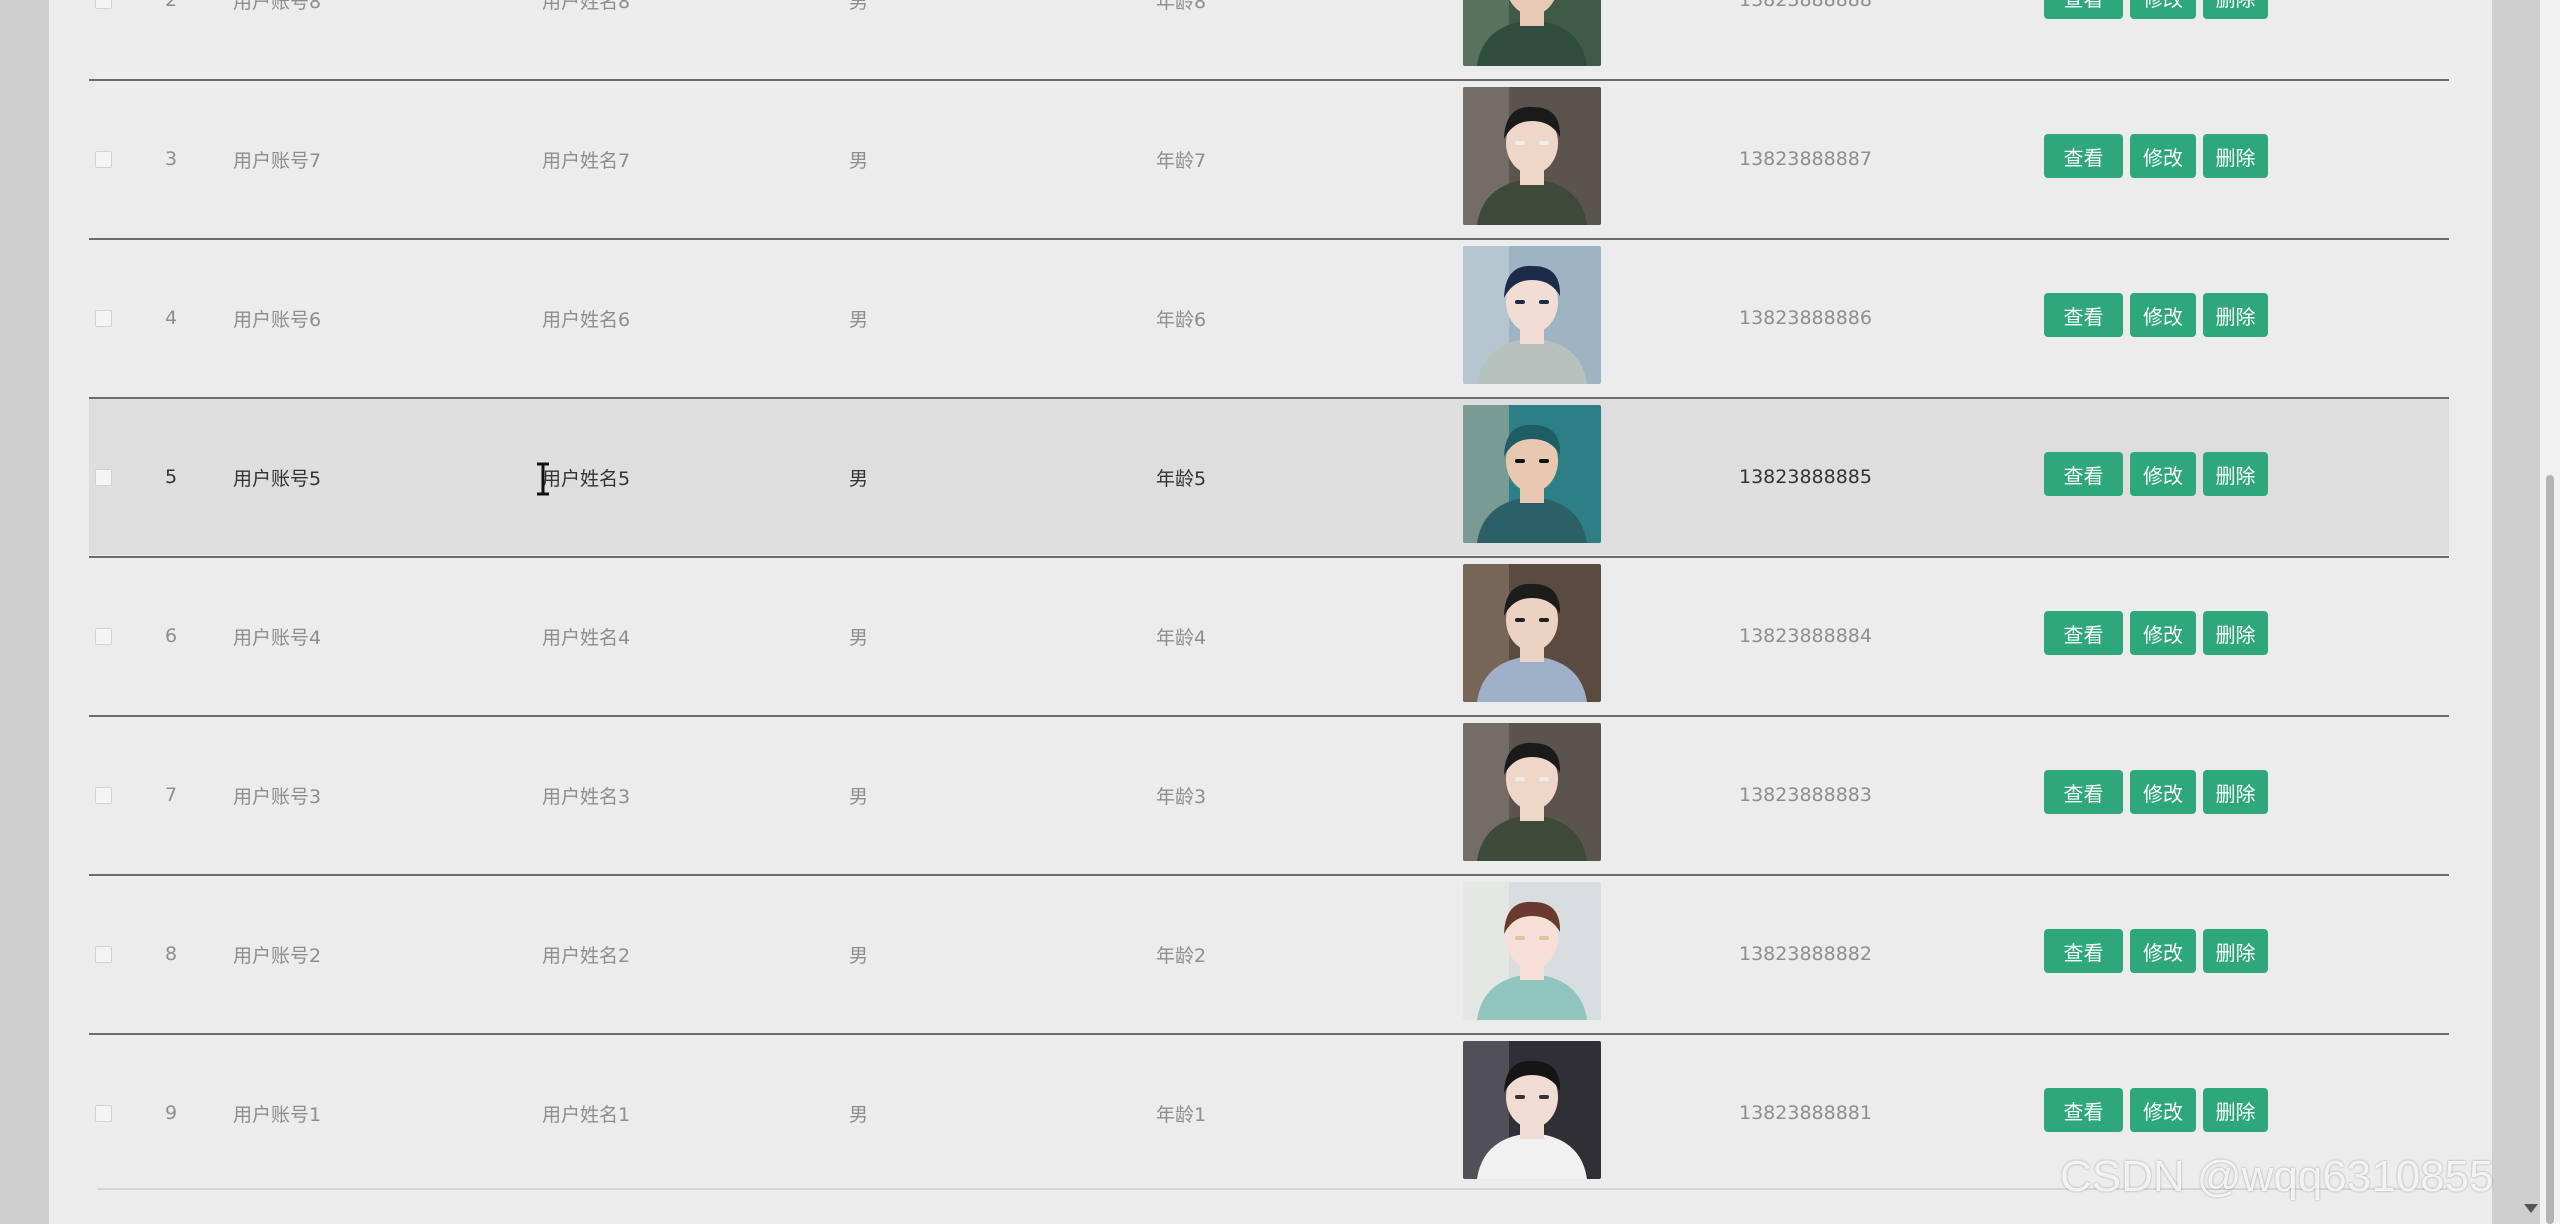  Describe the element at coordinates (171, 159) in the screenshot. I see `row-index: 3` at that location.